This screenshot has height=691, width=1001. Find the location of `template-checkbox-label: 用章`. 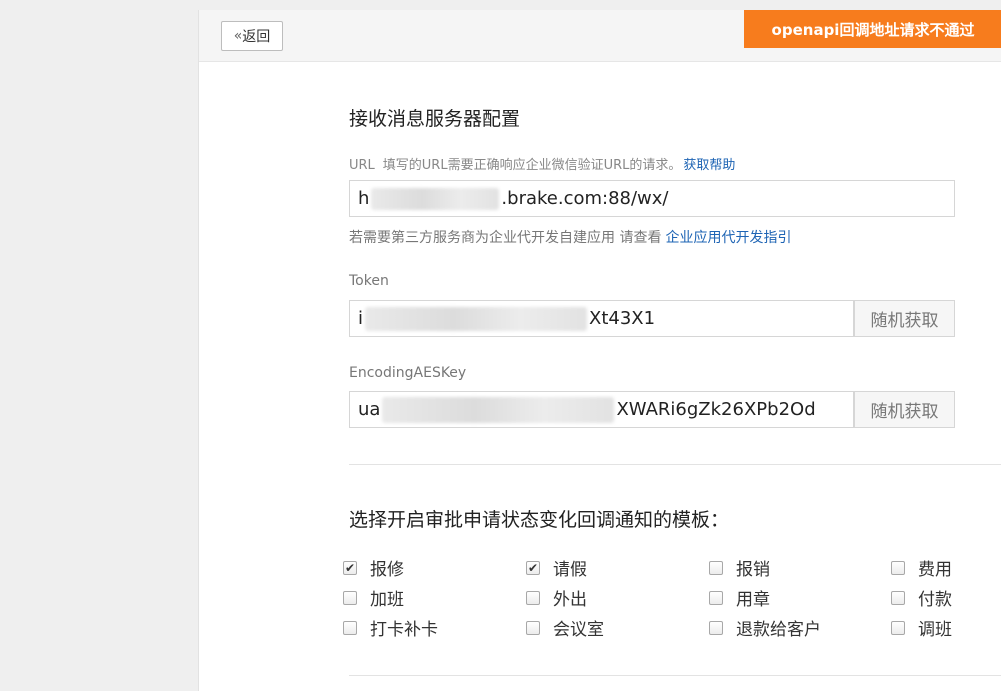

template-checkbox-label: 用章 is located at coordinates (753, 600).